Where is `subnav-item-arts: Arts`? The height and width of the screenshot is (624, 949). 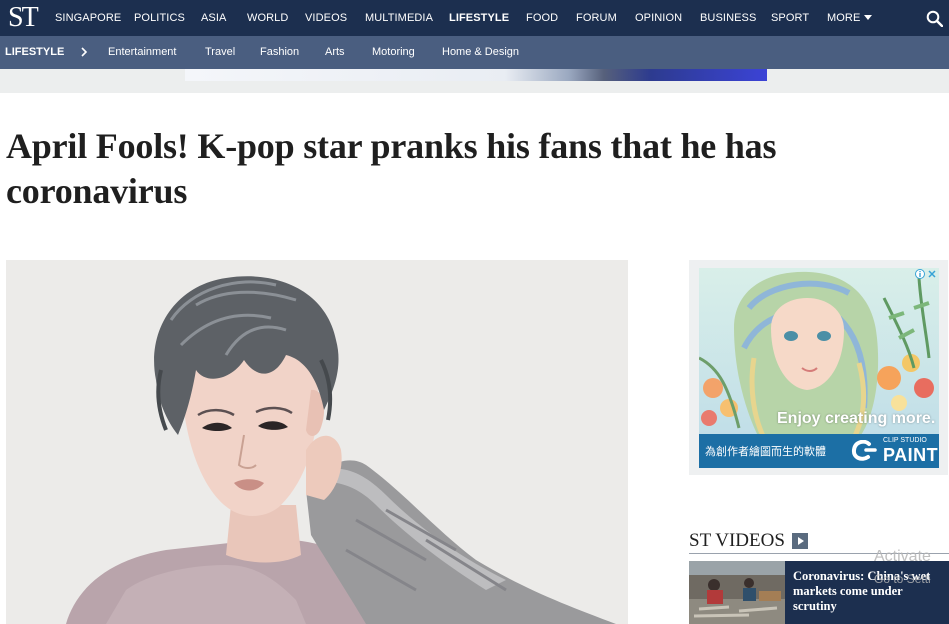 subnav-item-arts: Arts is located at coordinates (335, 52).